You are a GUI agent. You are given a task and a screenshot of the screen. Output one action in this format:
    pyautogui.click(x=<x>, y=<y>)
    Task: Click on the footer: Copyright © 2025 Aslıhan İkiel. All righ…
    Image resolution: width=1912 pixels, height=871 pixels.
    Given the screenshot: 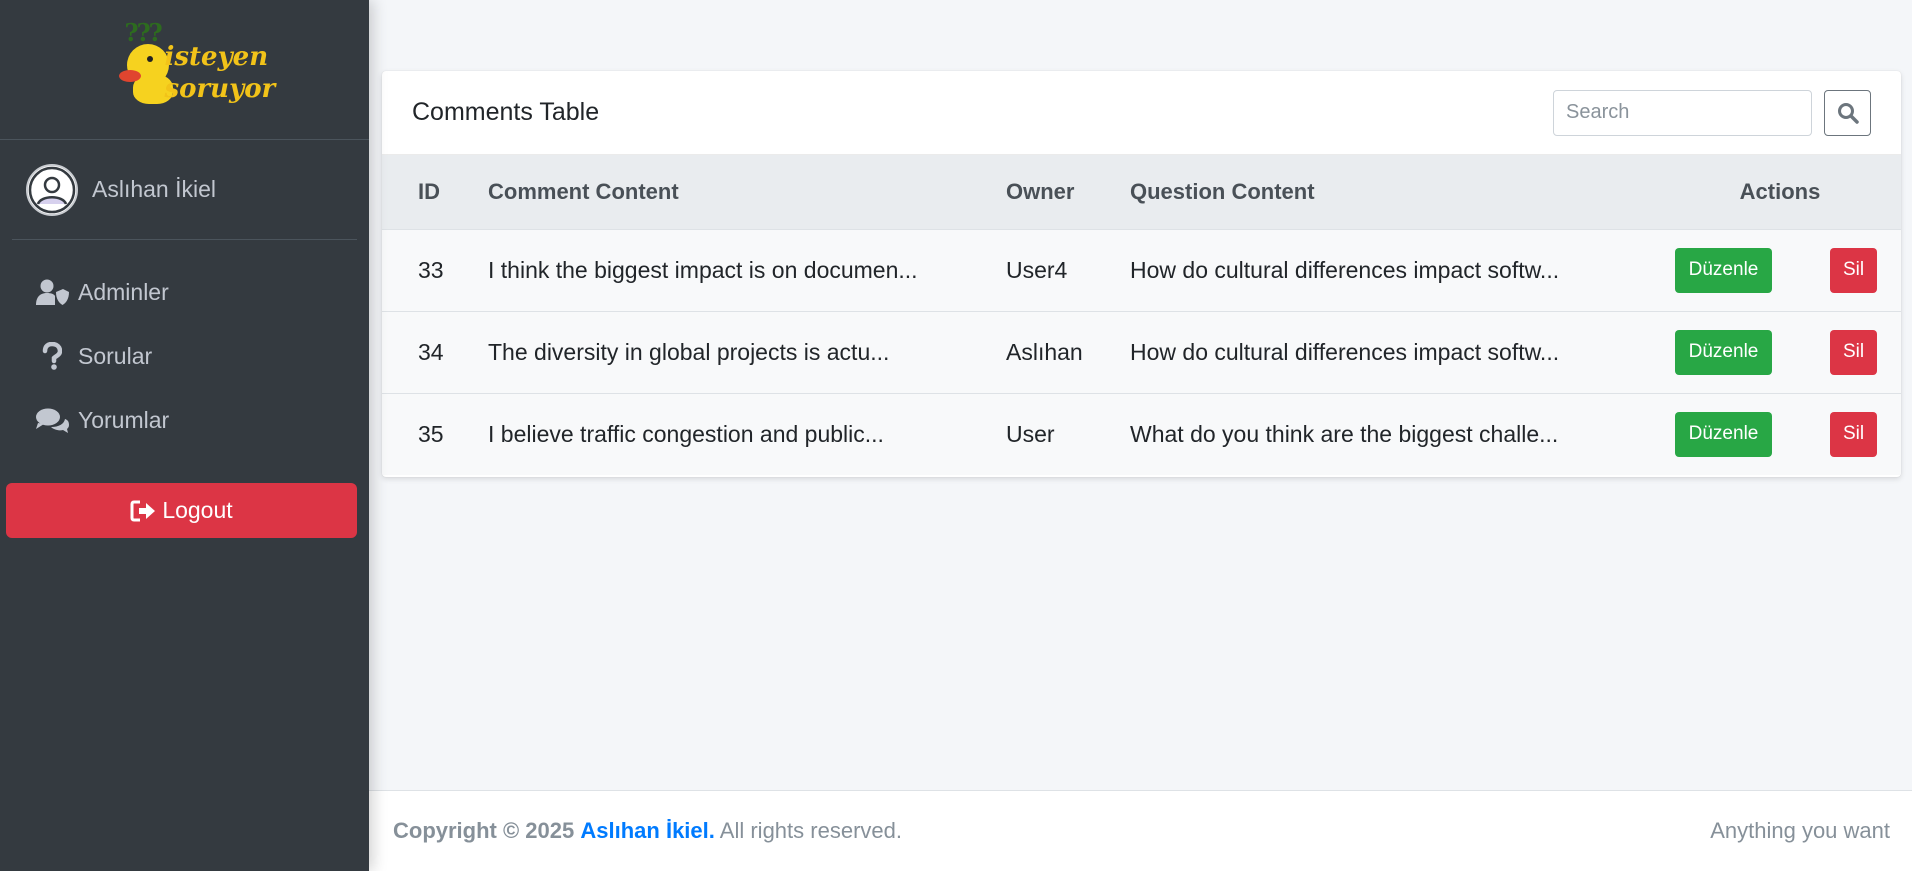 What is the action you would take?
    pyautogui.click(x=1140, y=830)
    